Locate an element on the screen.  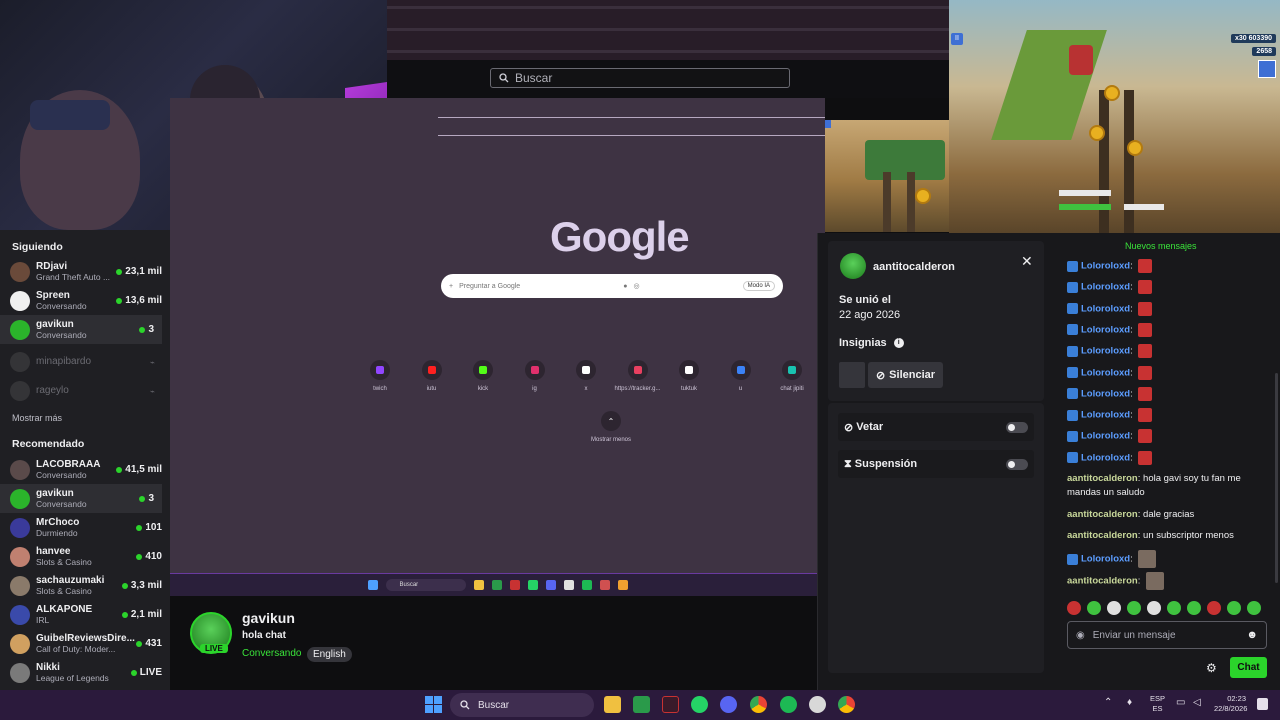
new-messages-label: Nuevos mensajes is located at coordinates (1161, 246).